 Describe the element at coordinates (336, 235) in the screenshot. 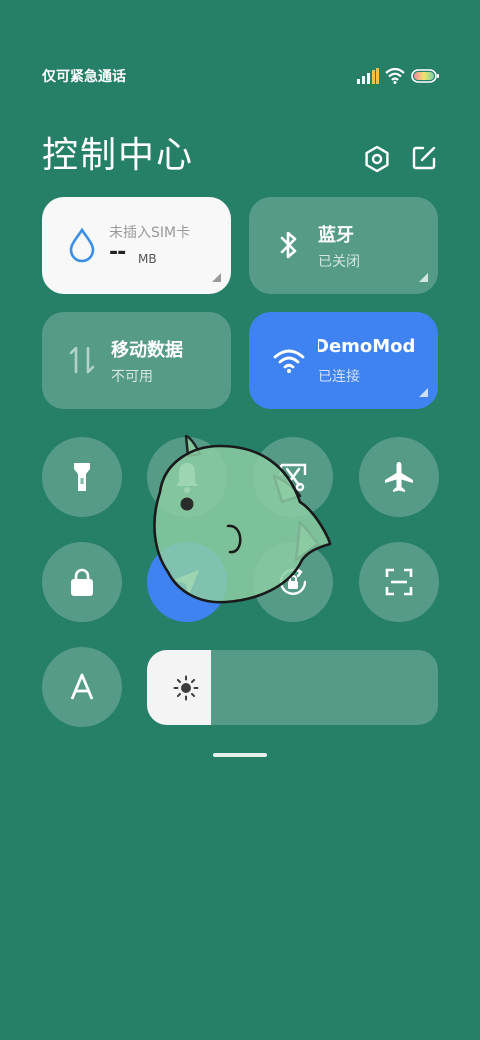

I see `bluetooth-title: 蓝牙` at that location.